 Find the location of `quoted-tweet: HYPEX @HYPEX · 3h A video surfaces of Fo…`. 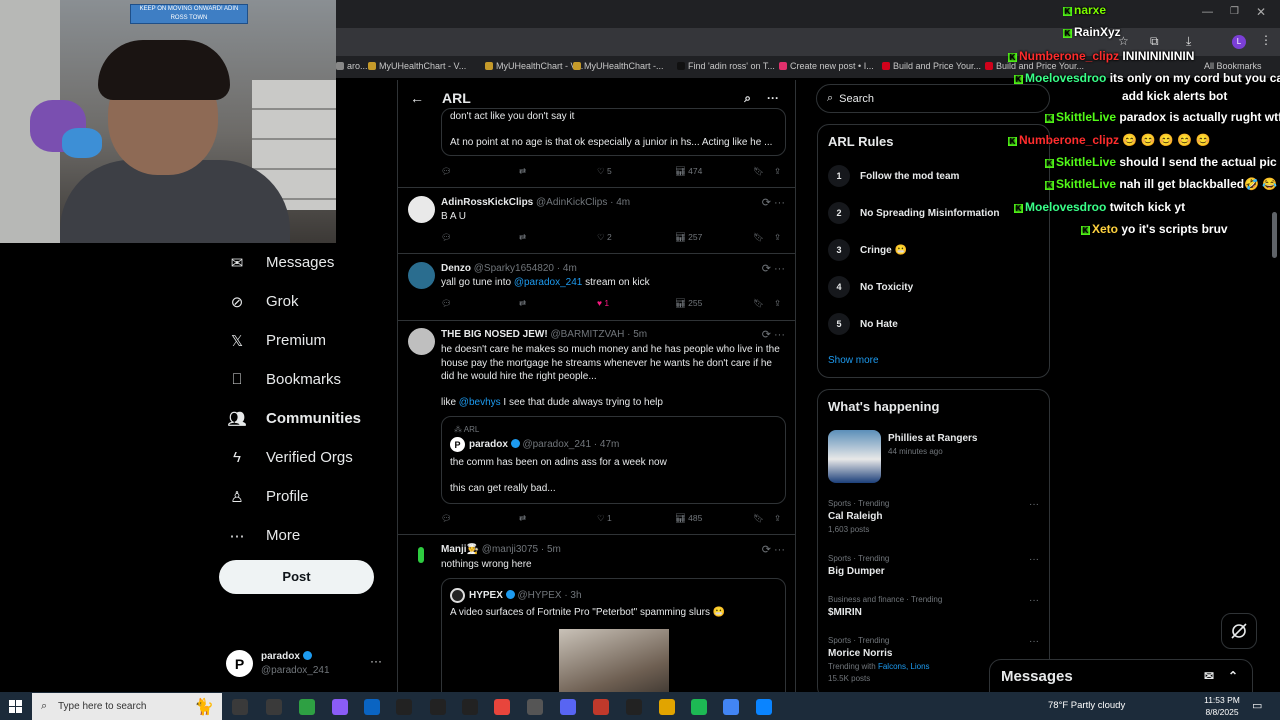

quoted-tweet: HYPEX @HYPEX · 3h A video surfaces of Fo… is located at coordinates (613, 635).